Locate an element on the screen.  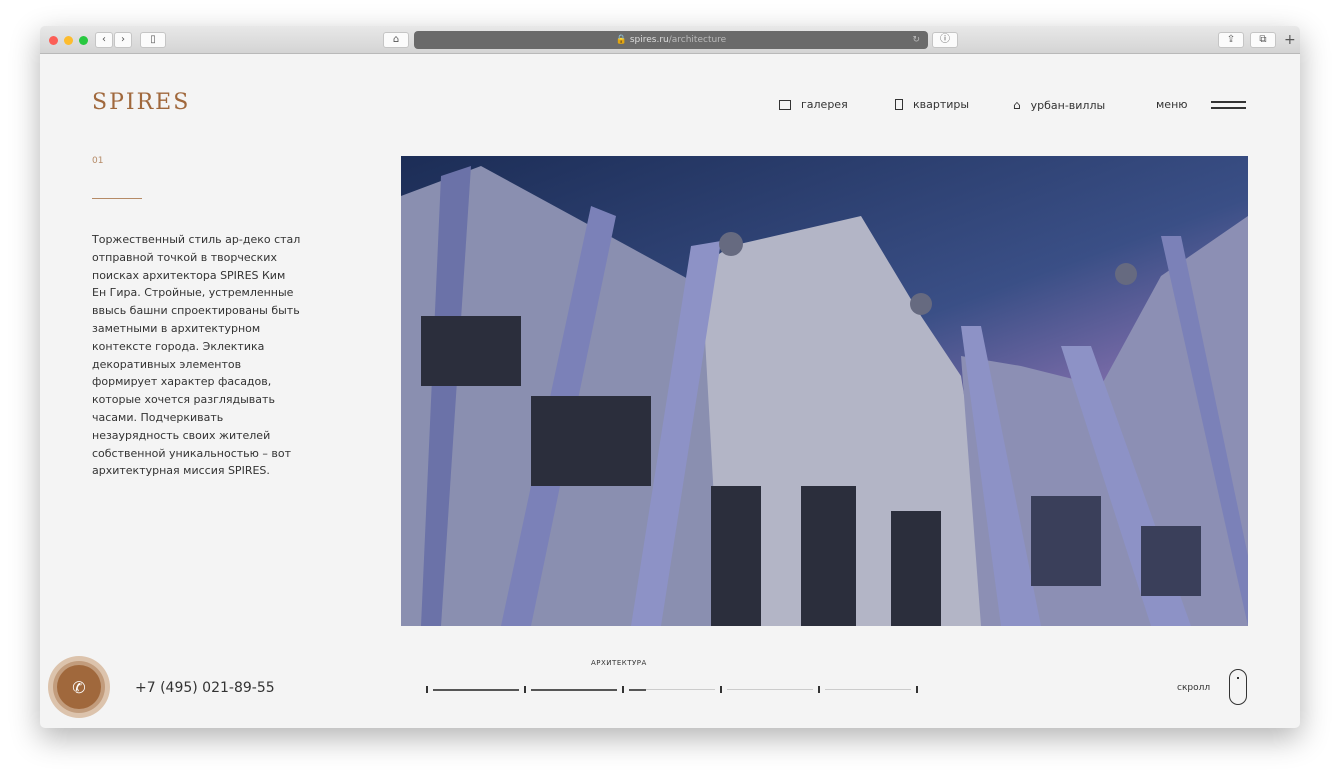
scroll-label: скролл is located at coordinates (1194, 688).